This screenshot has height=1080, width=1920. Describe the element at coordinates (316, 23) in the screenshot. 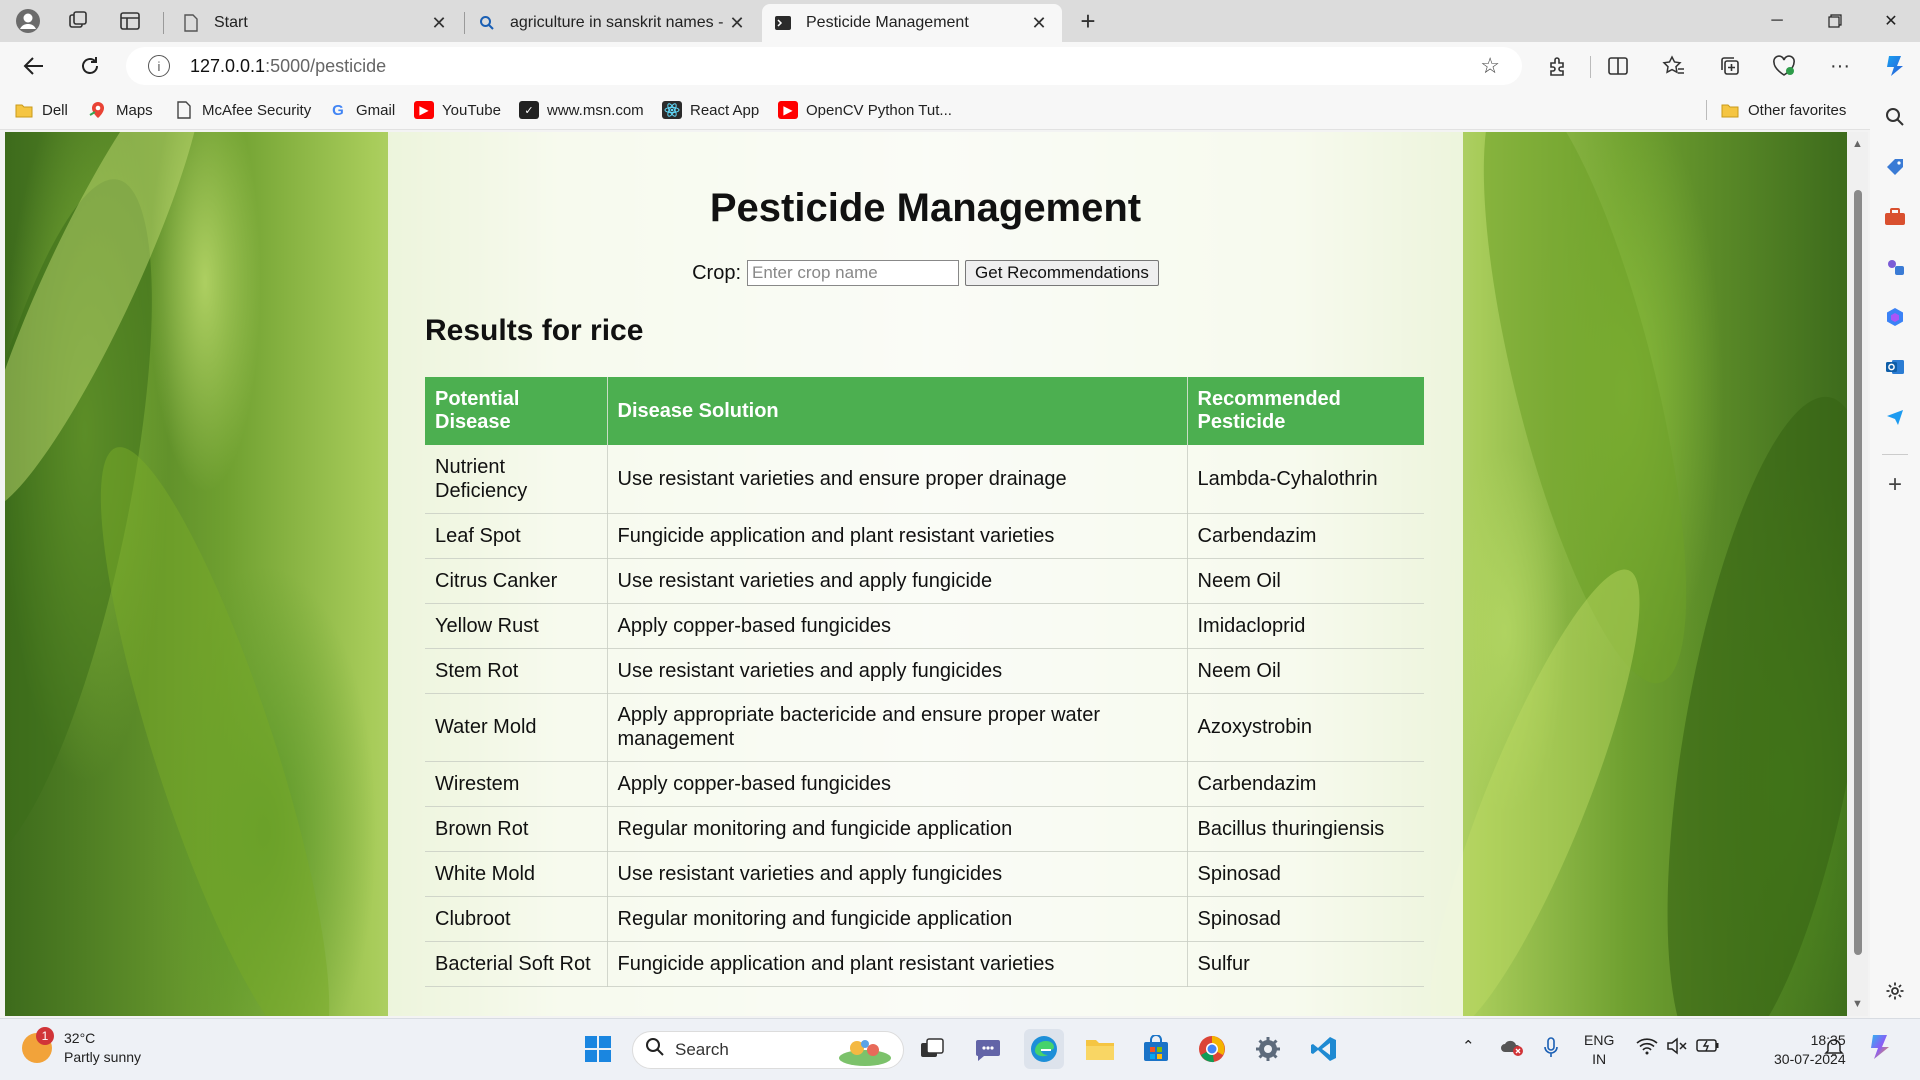

I see `tab-start: Start ✕` at that location.